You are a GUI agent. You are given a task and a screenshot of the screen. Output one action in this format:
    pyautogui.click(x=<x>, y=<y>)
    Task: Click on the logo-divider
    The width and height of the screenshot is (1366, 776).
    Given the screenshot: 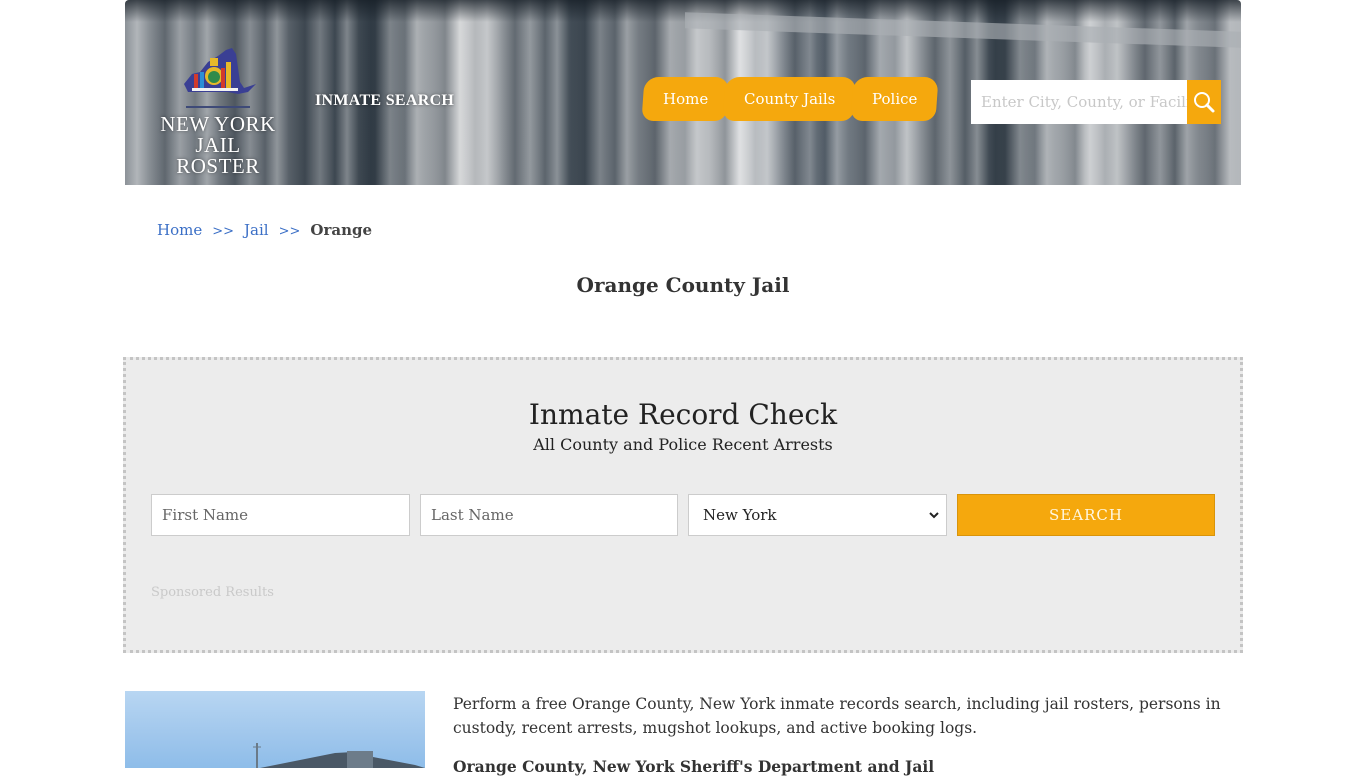 What is the action you would take?
    pyautogui.click(x=218, y=107)
    